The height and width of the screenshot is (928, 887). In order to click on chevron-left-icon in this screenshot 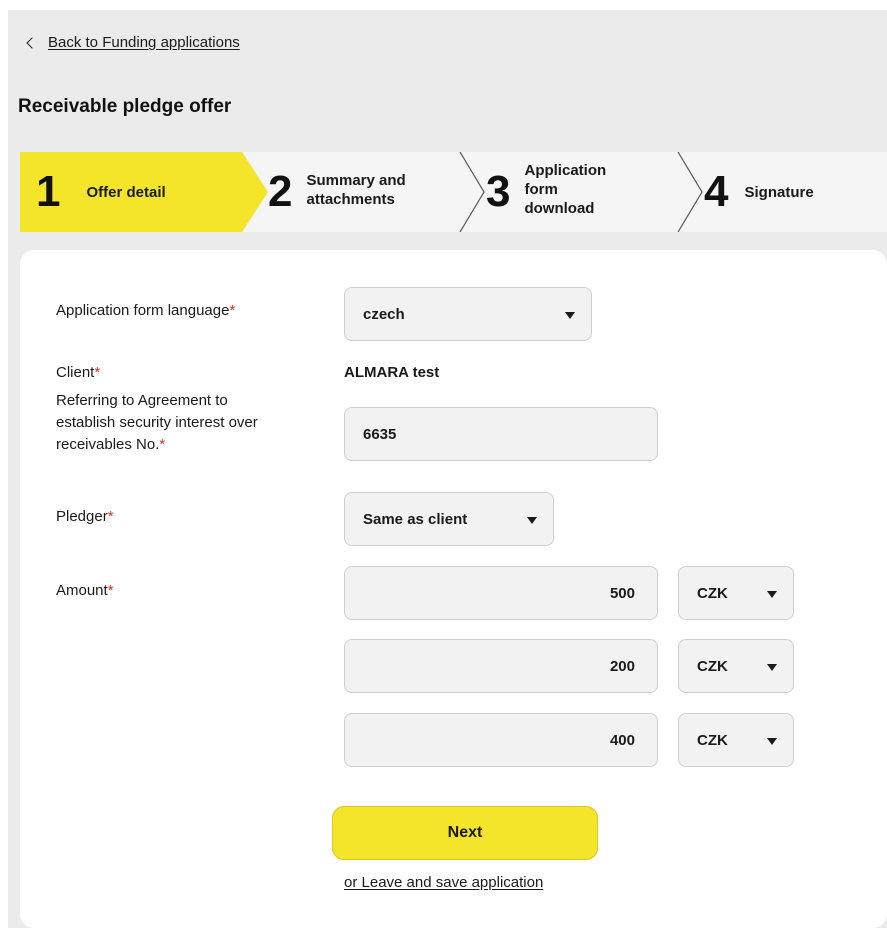, I will do `click(32, 43)`.